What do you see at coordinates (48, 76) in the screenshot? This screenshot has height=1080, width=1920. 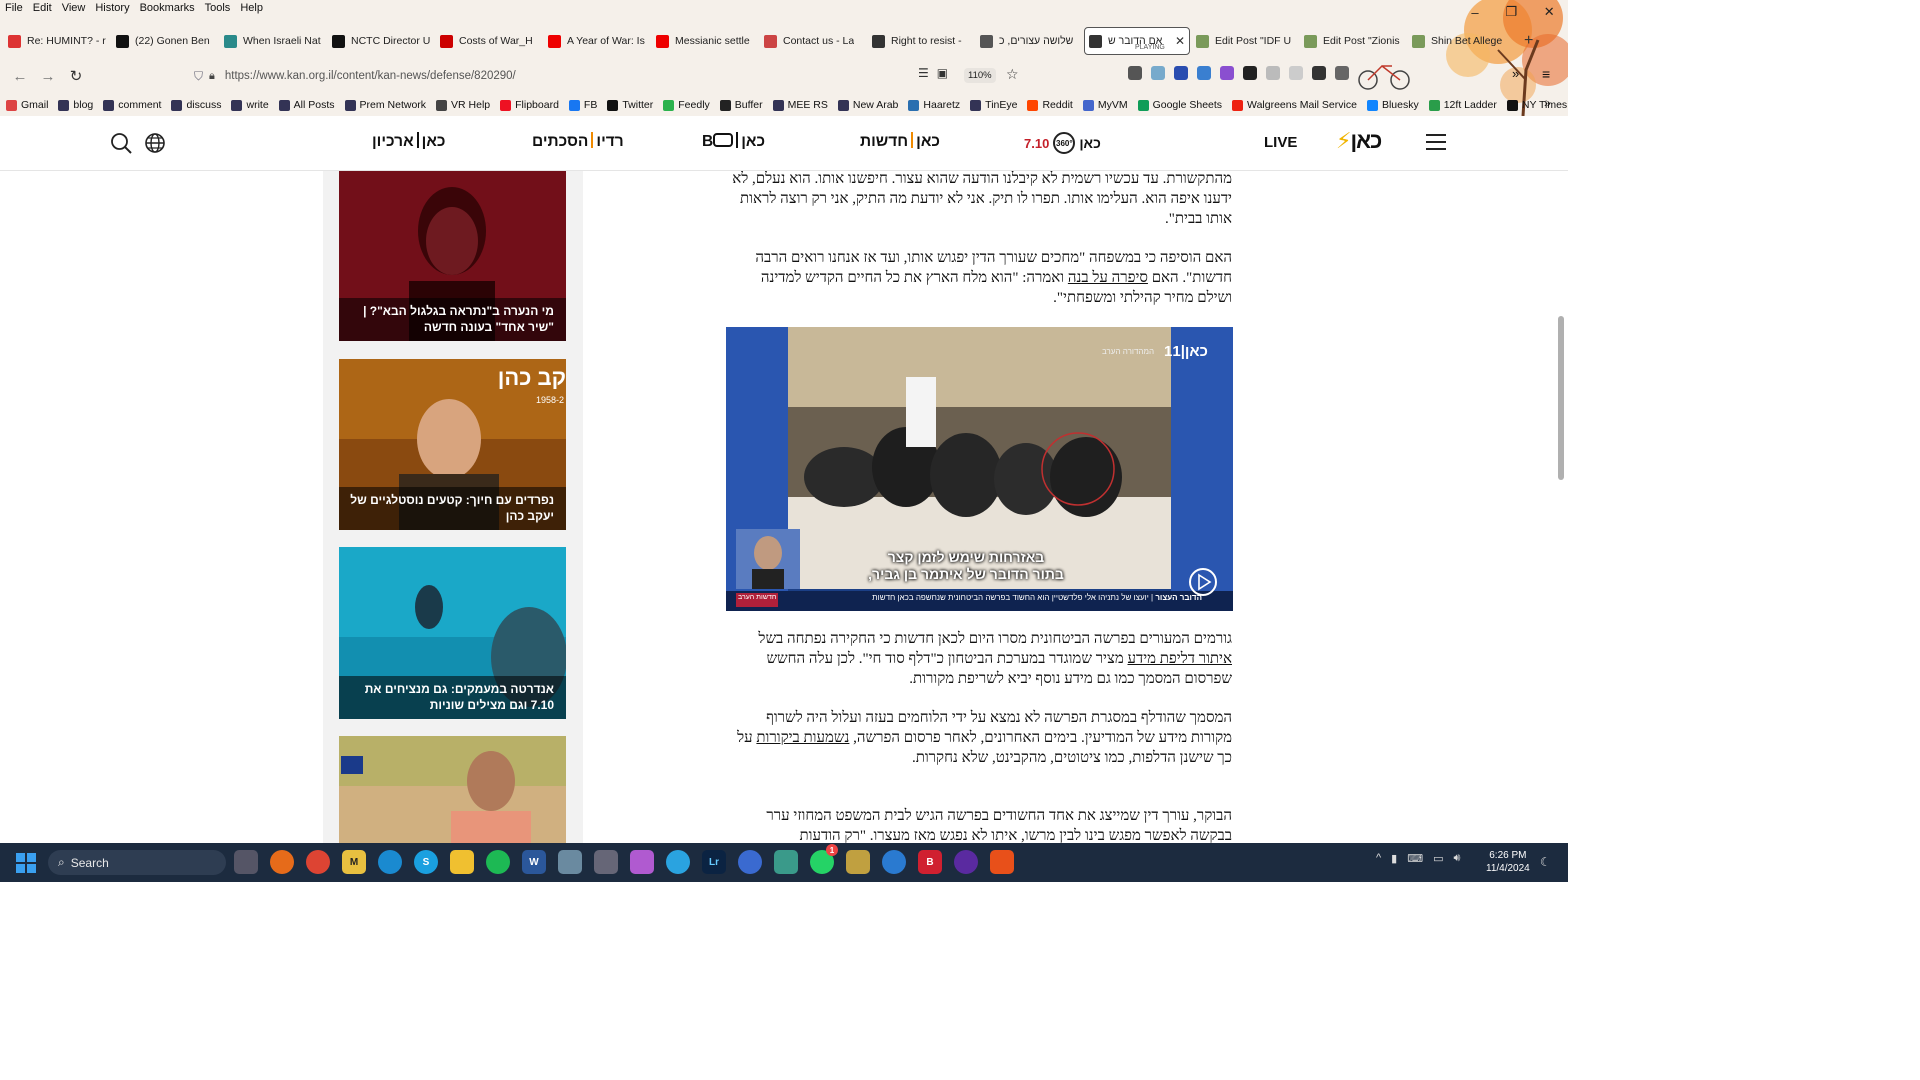 I see `forward-arrow-icon: →` at bounding box center [48, 76].